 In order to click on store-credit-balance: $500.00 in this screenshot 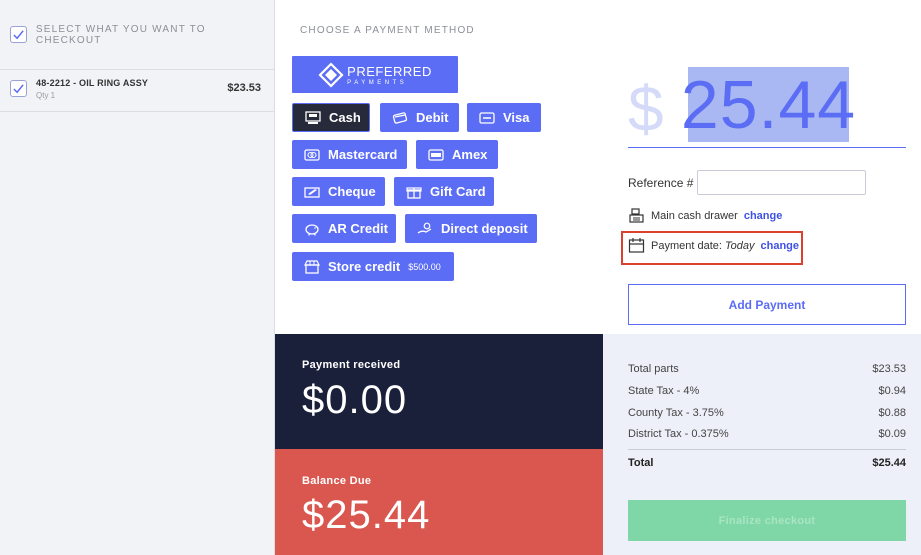, I will do `click(424, 266)`.